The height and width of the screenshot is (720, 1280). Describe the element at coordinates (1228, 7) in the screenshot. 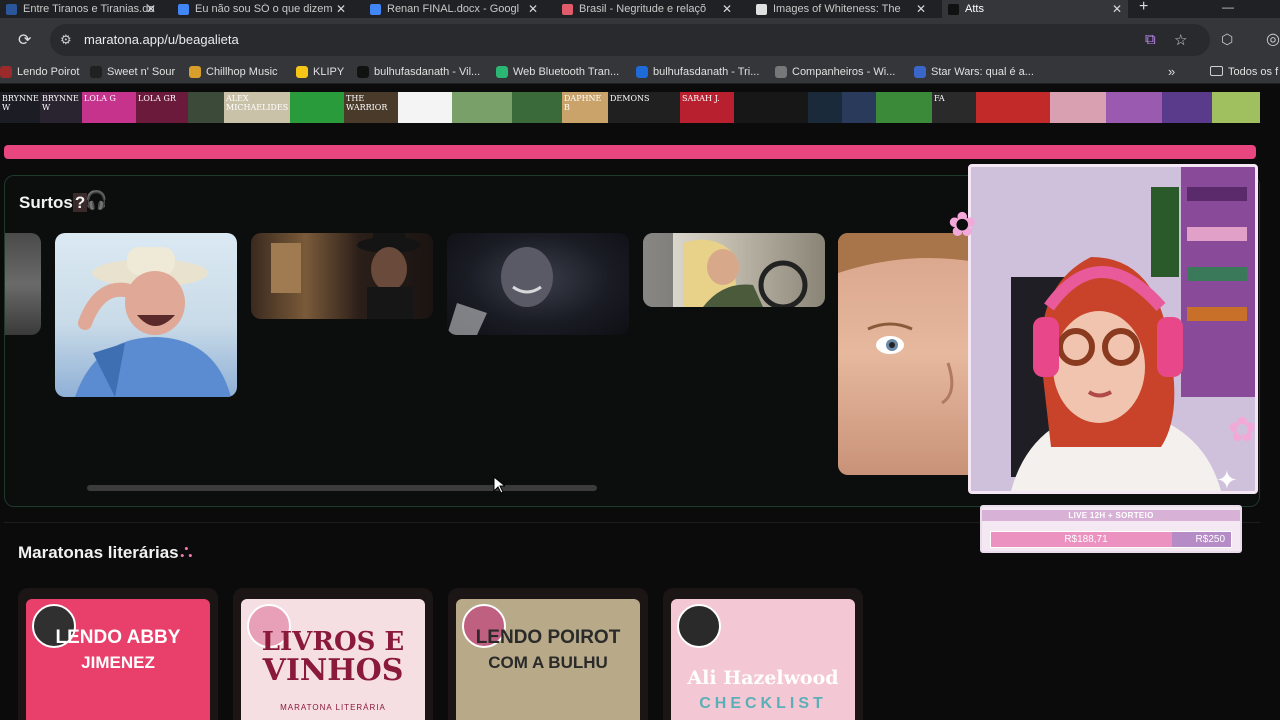

I see `minimize-icon: —` at that location.